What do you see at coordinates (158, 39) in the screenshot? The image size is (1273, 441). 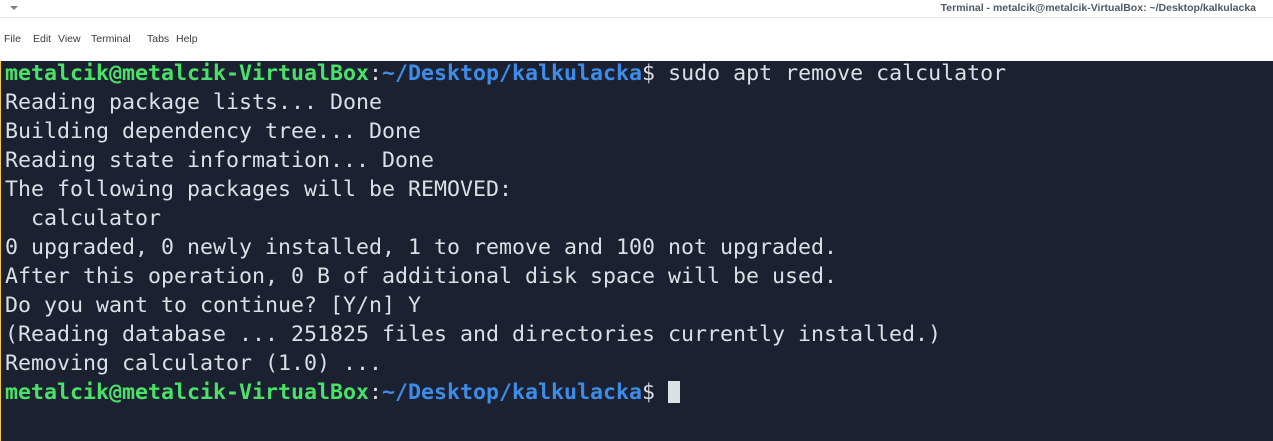 I see `menu-tabs: Tabs` at bounding box center [158, 39].